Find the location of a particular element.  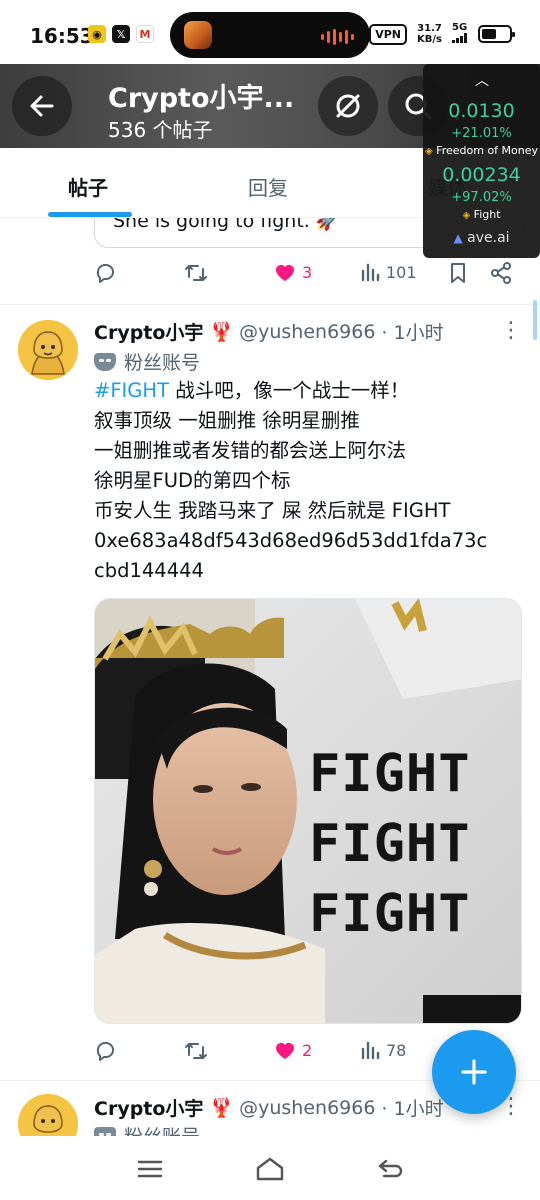

like-button: 2 is located at coordinates (293, 1050).